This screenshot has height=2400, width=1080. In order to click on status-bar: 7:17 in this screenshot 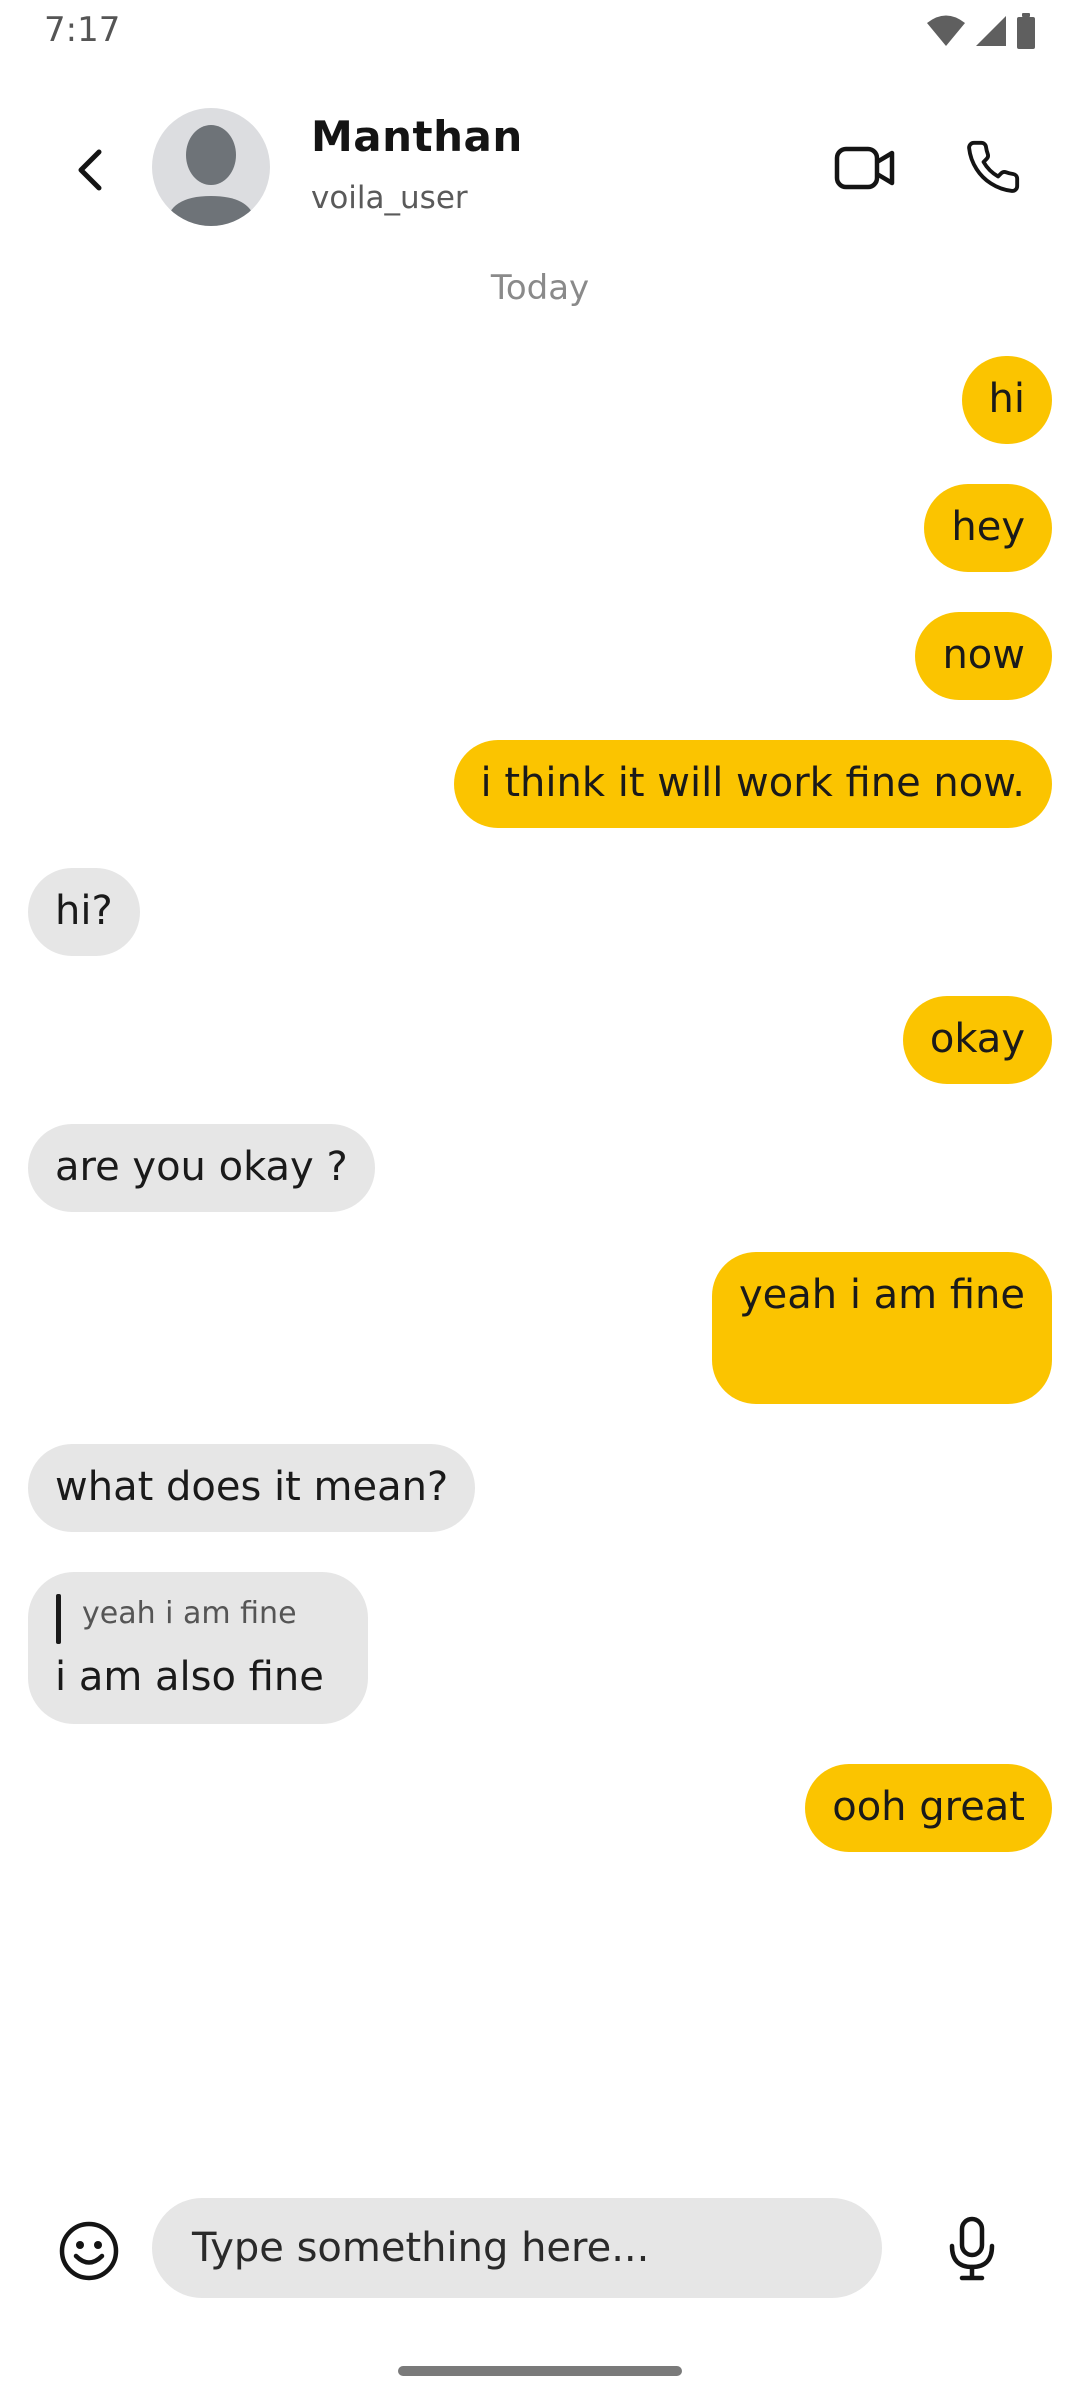, I will do `click(540, 33)`.